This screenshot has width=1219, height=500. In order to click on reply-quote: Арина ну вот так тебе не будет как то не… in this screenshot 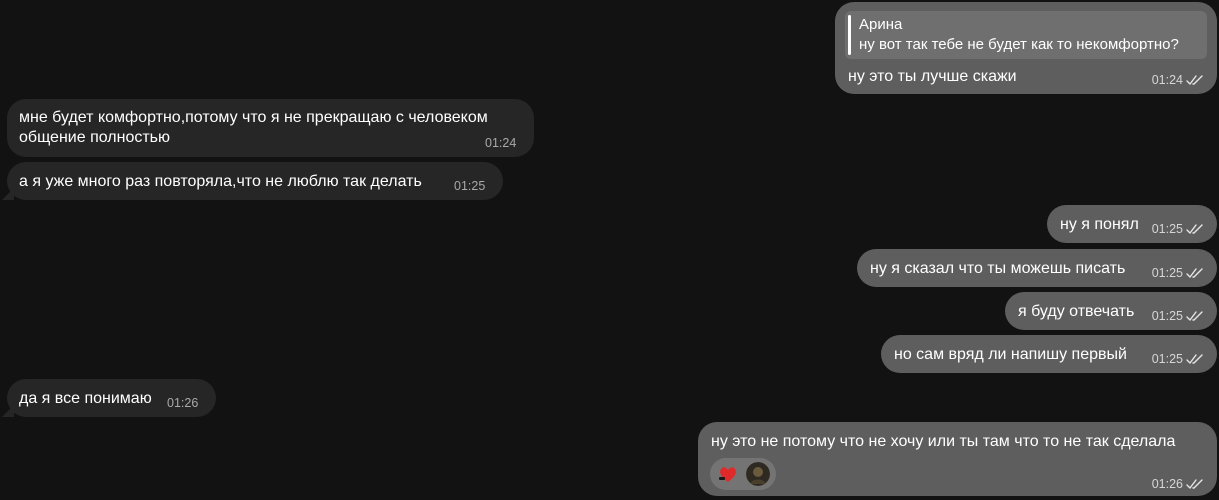, I will do `click(1026, 35)`.